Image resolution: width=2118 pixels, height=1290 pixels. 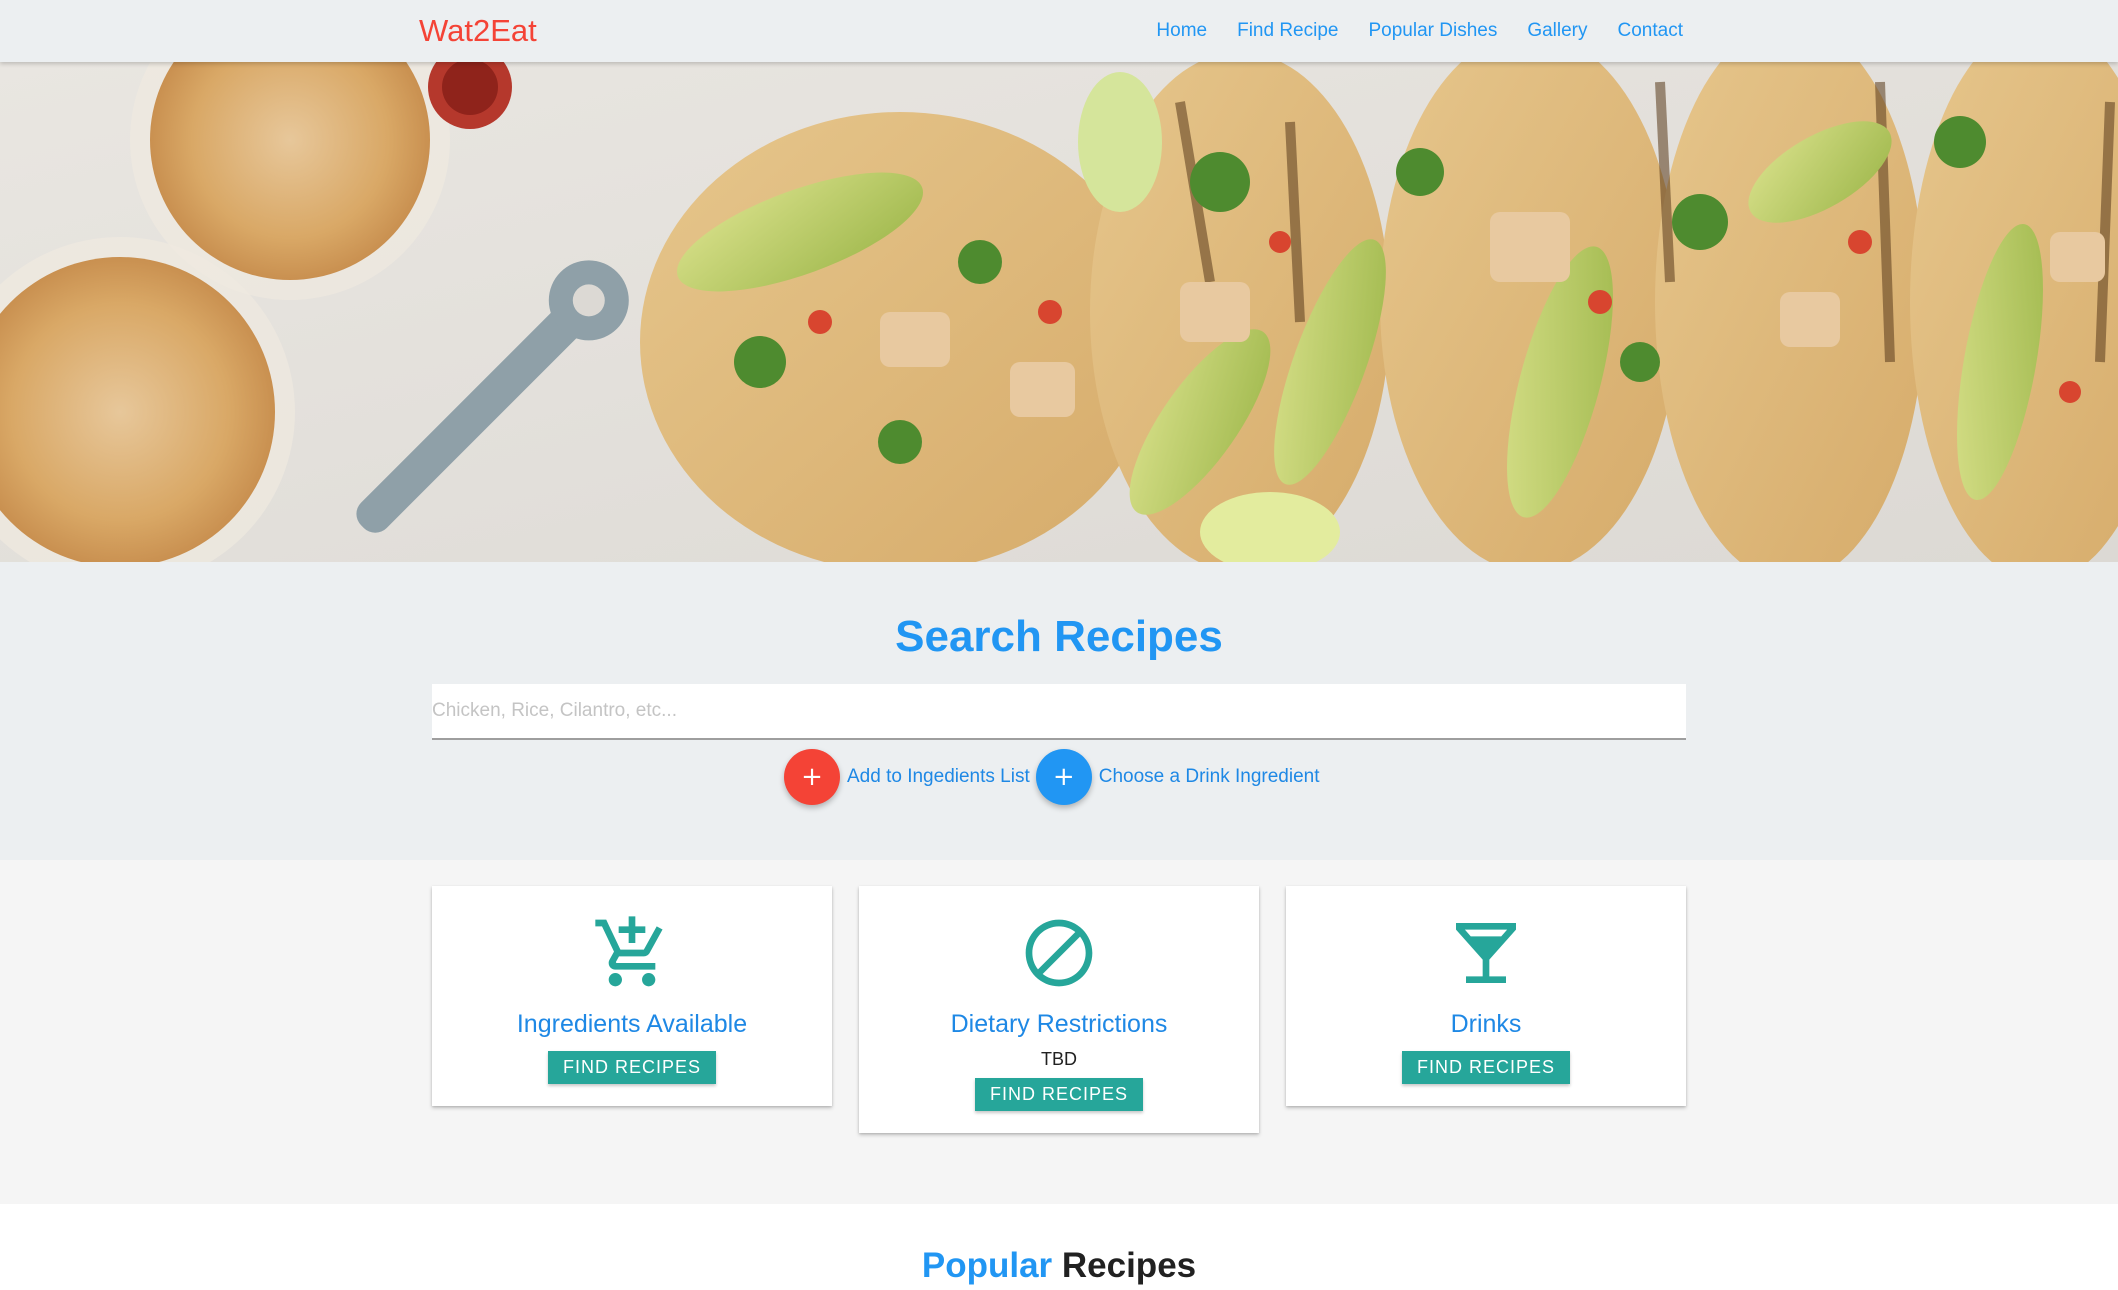 I want to click on cocktail-icon, so click(x=1486, y=953).